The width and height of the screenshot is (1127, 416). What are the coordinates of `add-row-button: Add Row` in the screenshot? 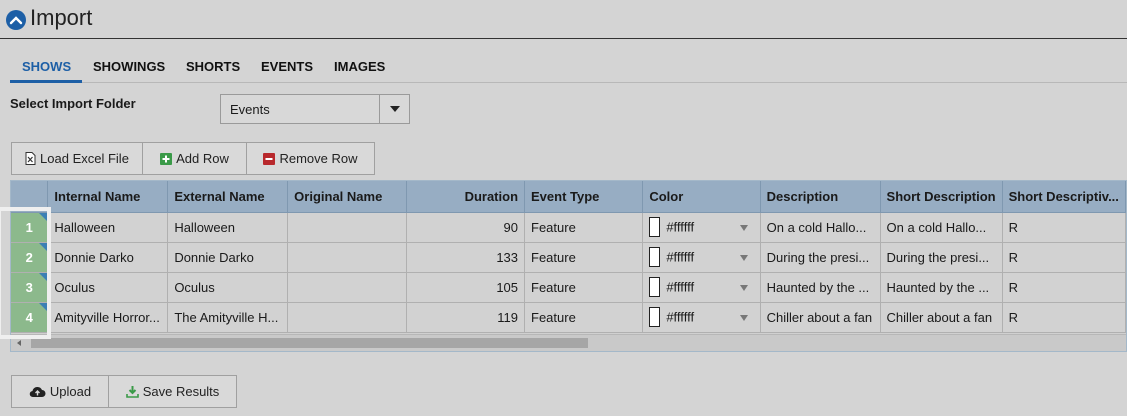 It's located at (194, 158).